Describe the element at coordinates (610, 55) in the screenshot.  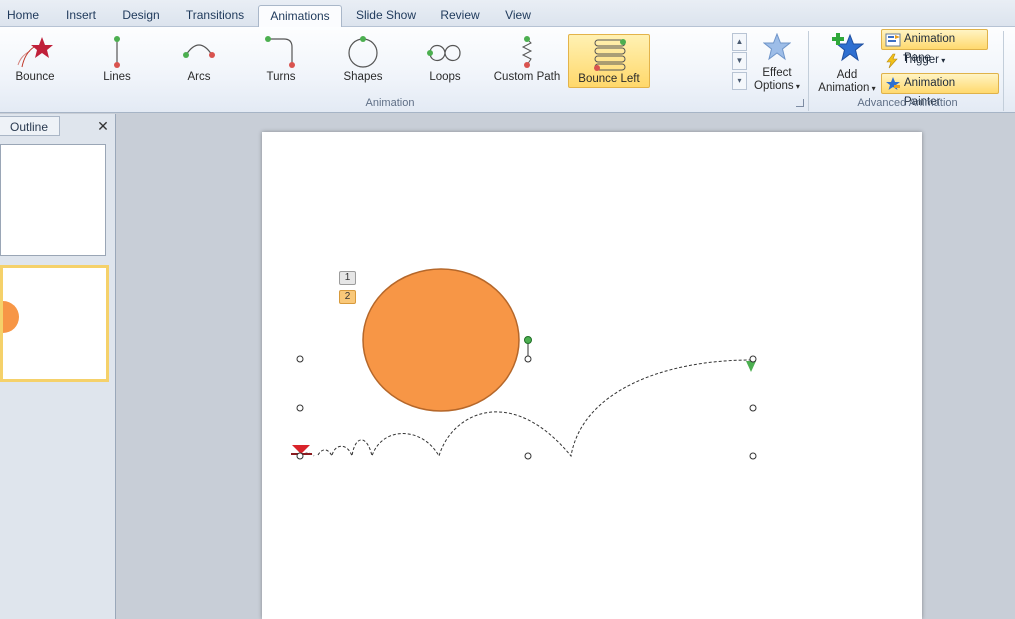
I see `bounce-left-icon` at that location.